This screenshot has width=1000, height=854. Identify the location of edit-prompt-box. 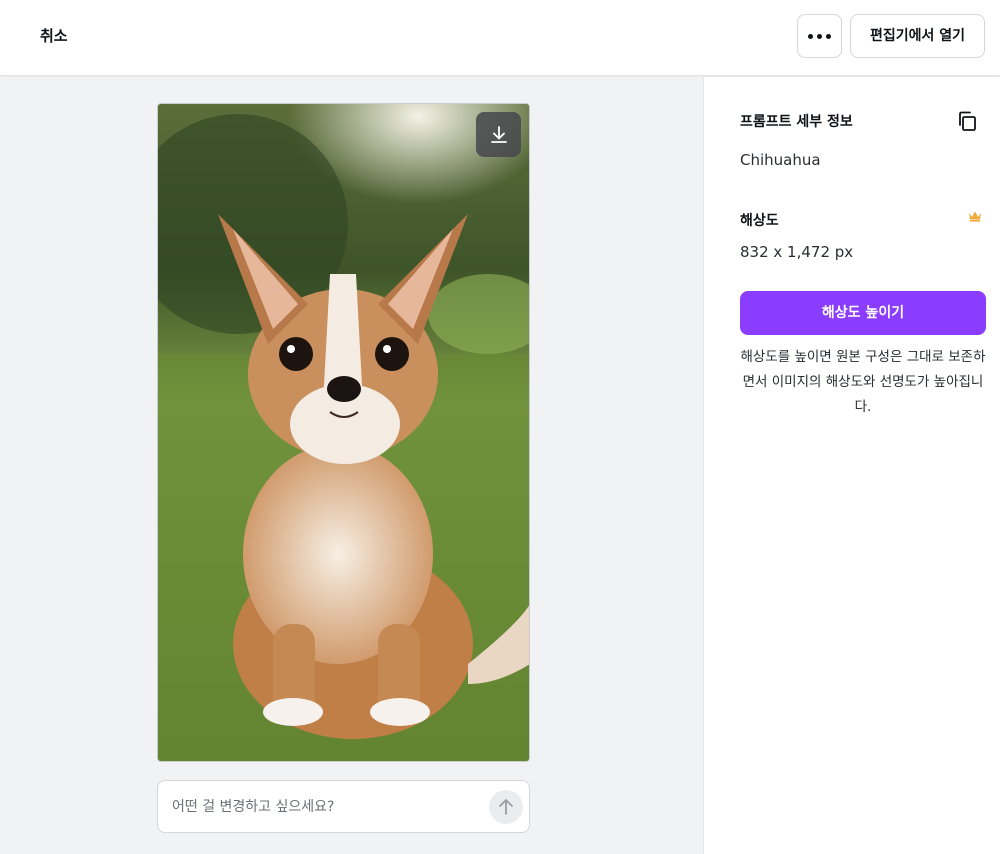
(343, 806).